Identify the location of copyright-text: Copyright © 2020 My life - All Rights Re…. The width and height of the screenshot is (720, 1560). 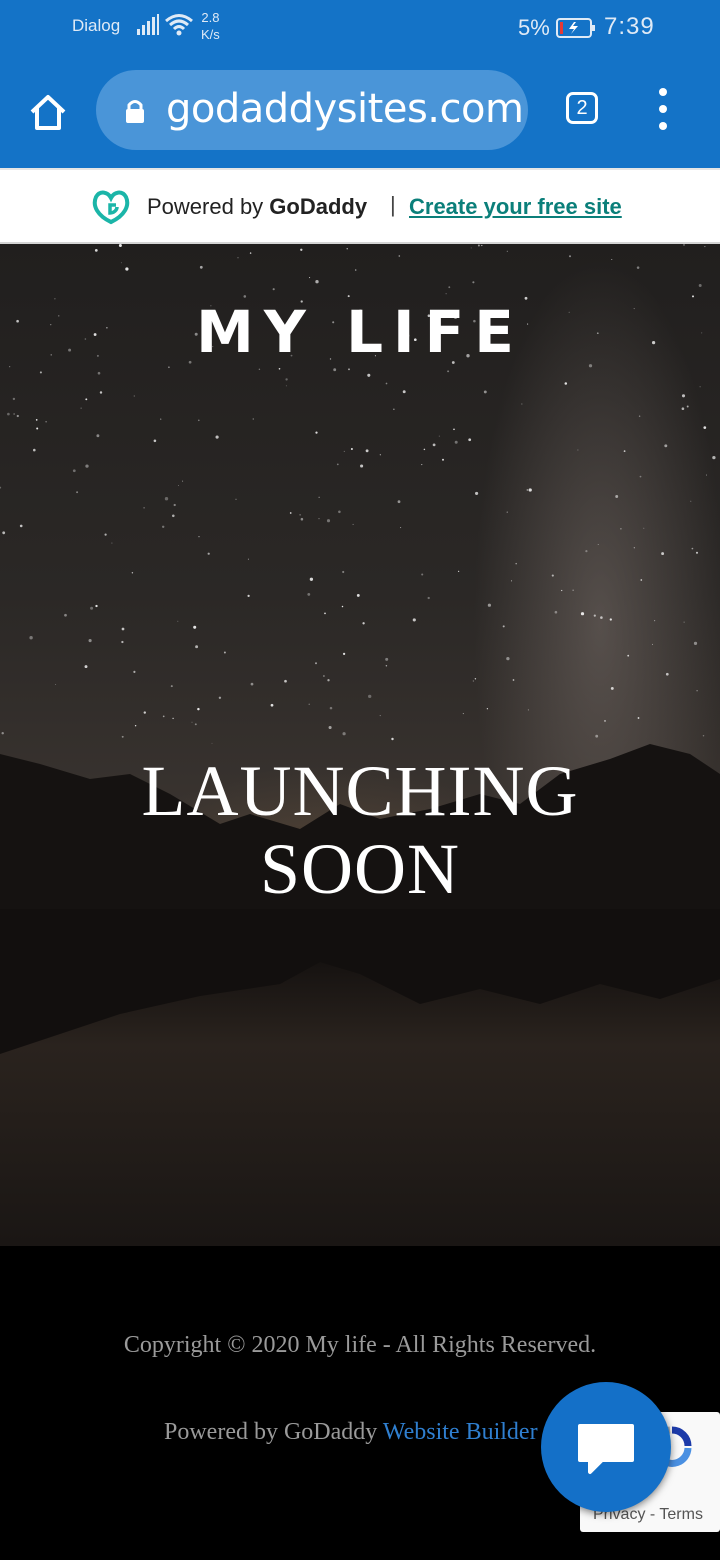
(360, 1345).